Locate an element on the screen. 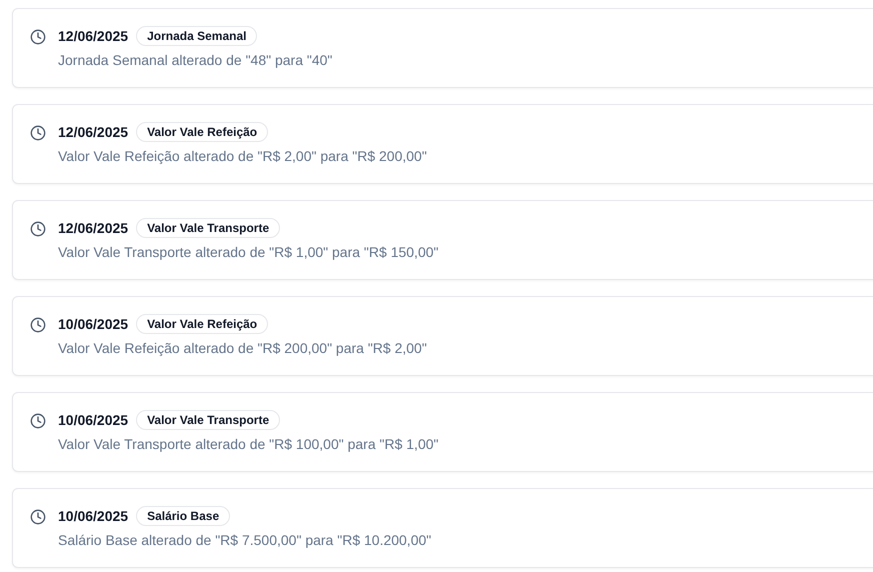 This screenshot has width=873, height=572. change-description: Valor Vale Transporte alterado de "R$ 1,00" para "R$ 150,00" is located at coordinates (248, 252).